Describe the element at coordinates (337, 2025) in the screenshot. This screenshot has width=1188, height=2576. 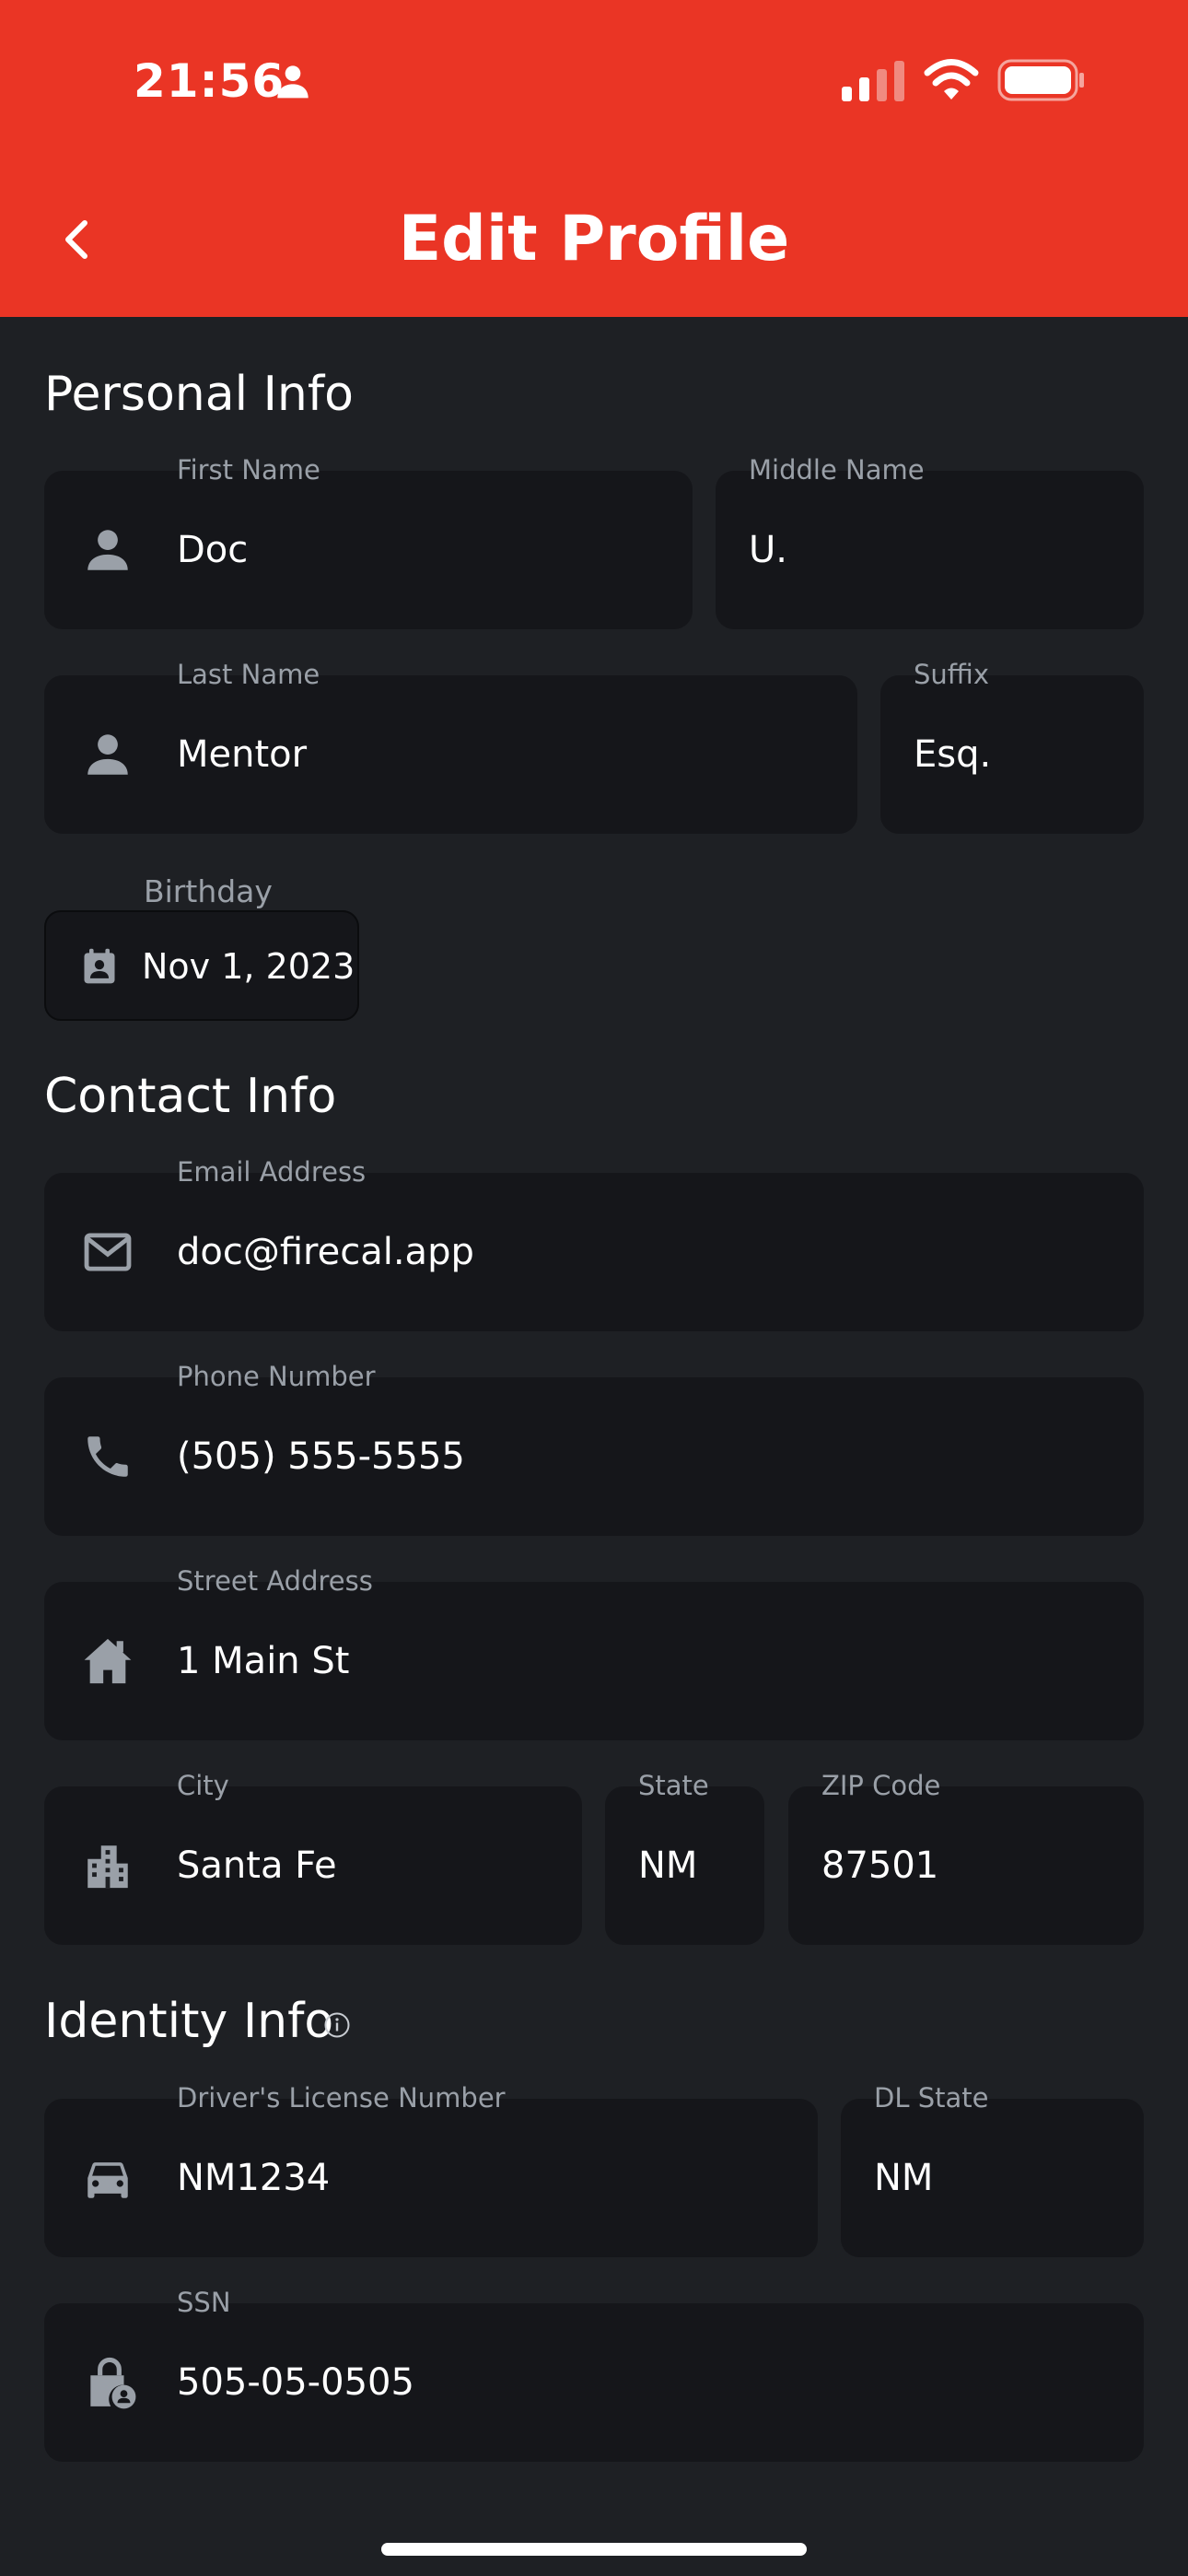
I see `info-circle-icon` at that location.